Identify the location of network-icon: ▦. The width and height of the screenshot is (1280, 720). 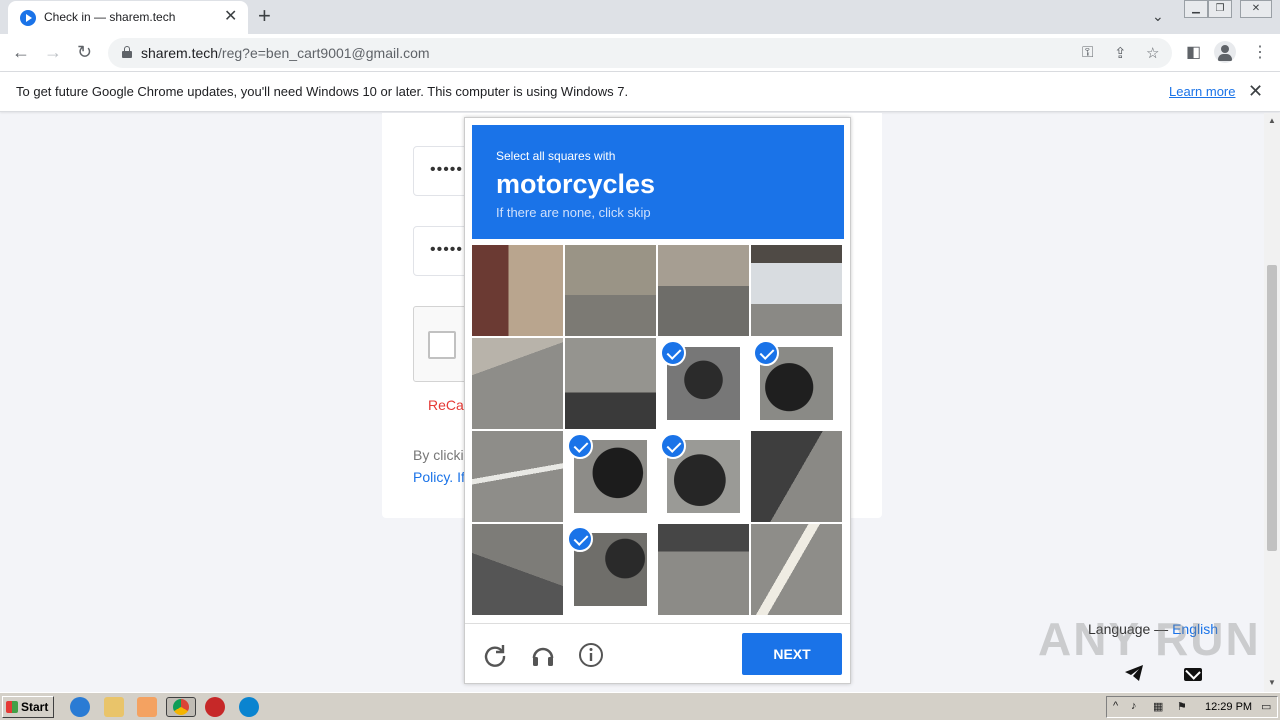
(1158, 706).